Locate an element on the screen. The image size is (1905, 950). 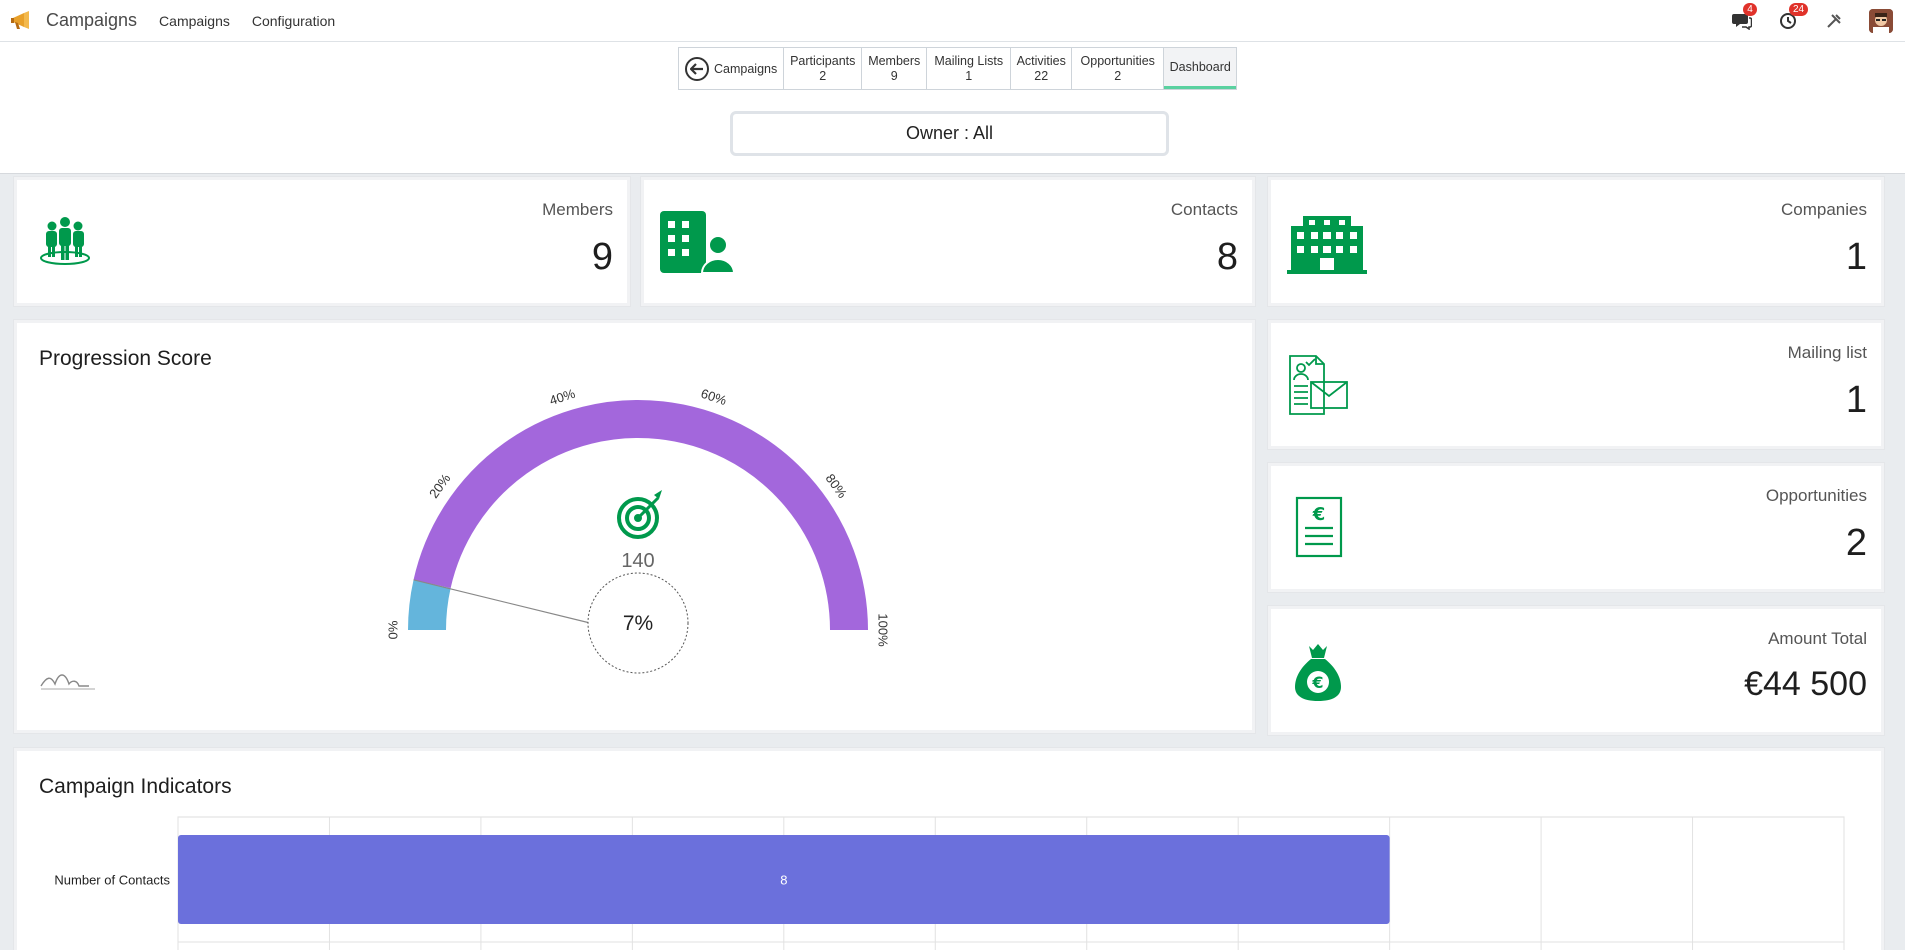
opportunities-label: Opportunities is located at coordinates (1117, 61).